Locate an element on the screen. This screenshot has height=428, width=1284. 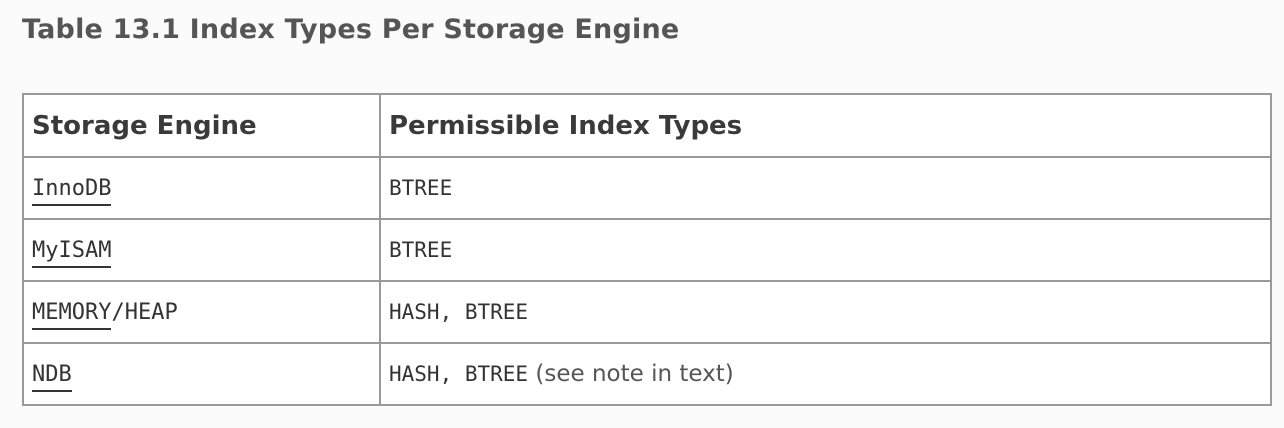
engine-cell: NDB is located at coordinates (201, 374).